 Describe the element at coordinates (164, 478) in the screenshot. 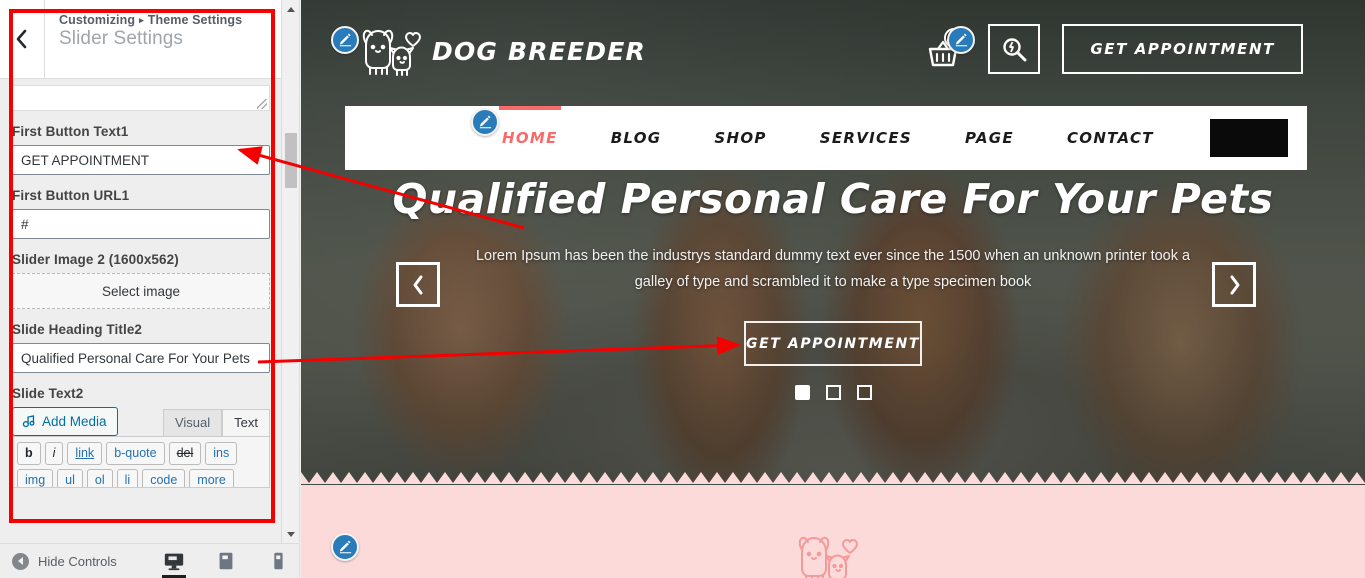

I see `quicktag-code: code` at that location.